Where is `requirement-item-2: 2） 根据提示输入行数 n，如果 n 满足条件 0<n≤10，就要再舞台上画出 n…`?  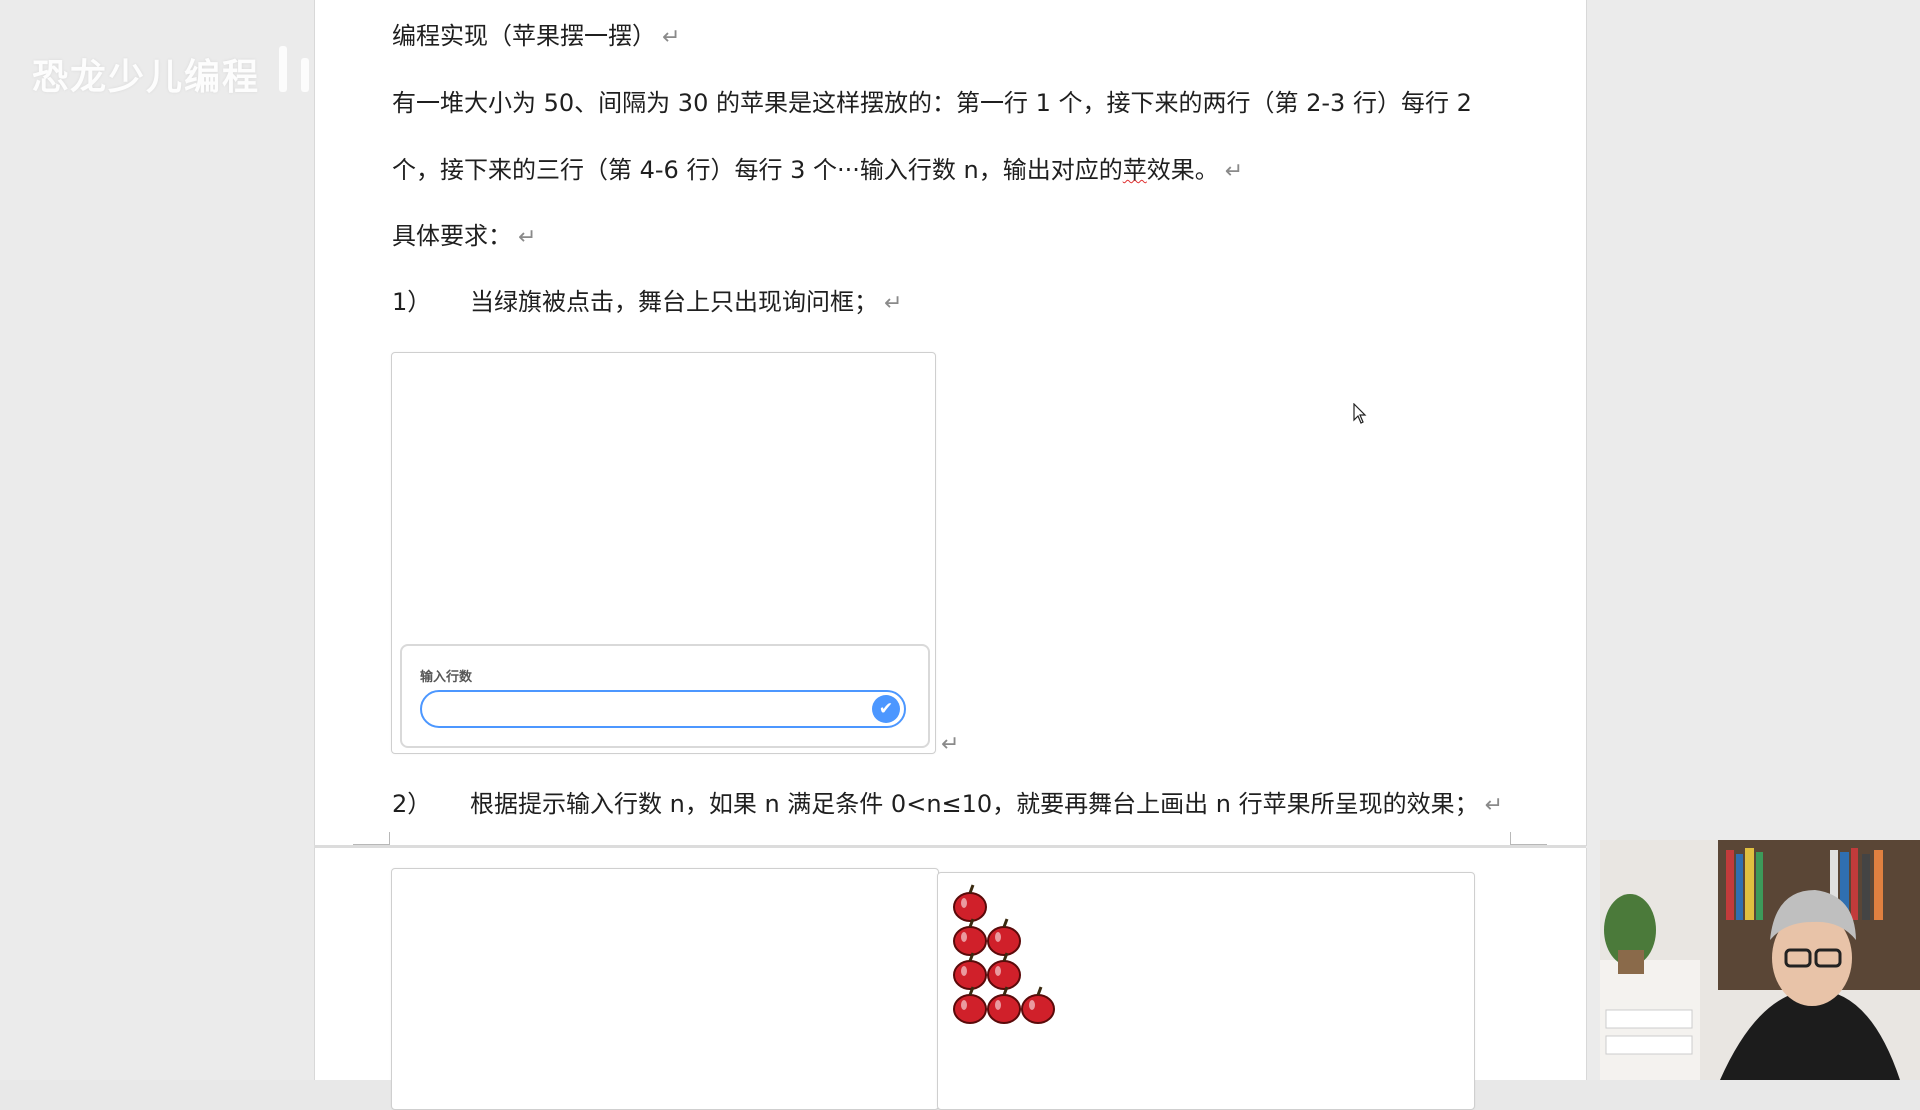 requirement-item-2: 2） 根据提示输入行数 n，如果 n 满足条件 0<n≤10，就要再舞台上画出 n… is located at coordinates (947, 805).